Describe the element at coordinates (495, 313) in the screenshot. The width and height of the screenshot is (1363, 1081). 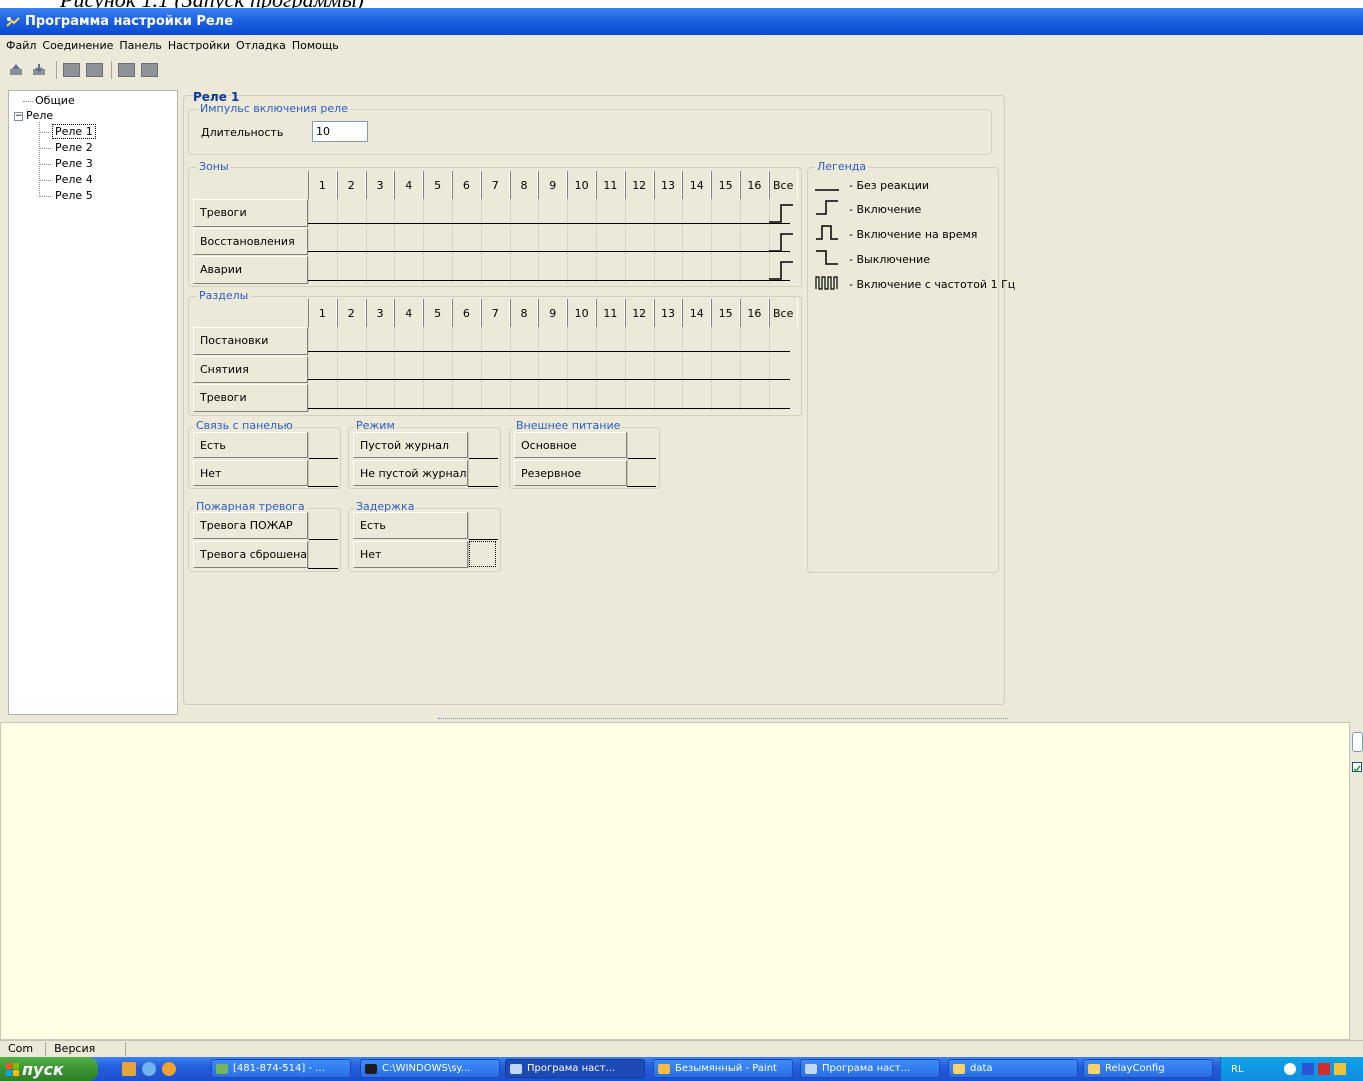
I see `column-header-7: 7` at that location.